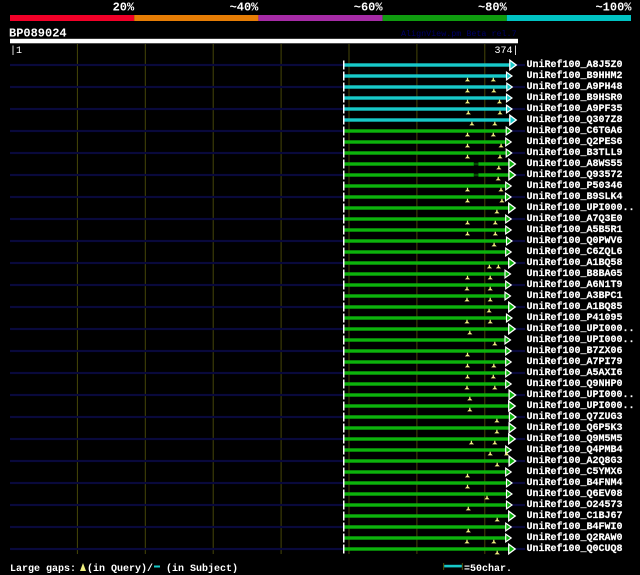  What do you see at coordinates (575, 153) in the screenshot?
I see `svg-text: UniRef100_B3TLL9` at bounding box center [575, 153].